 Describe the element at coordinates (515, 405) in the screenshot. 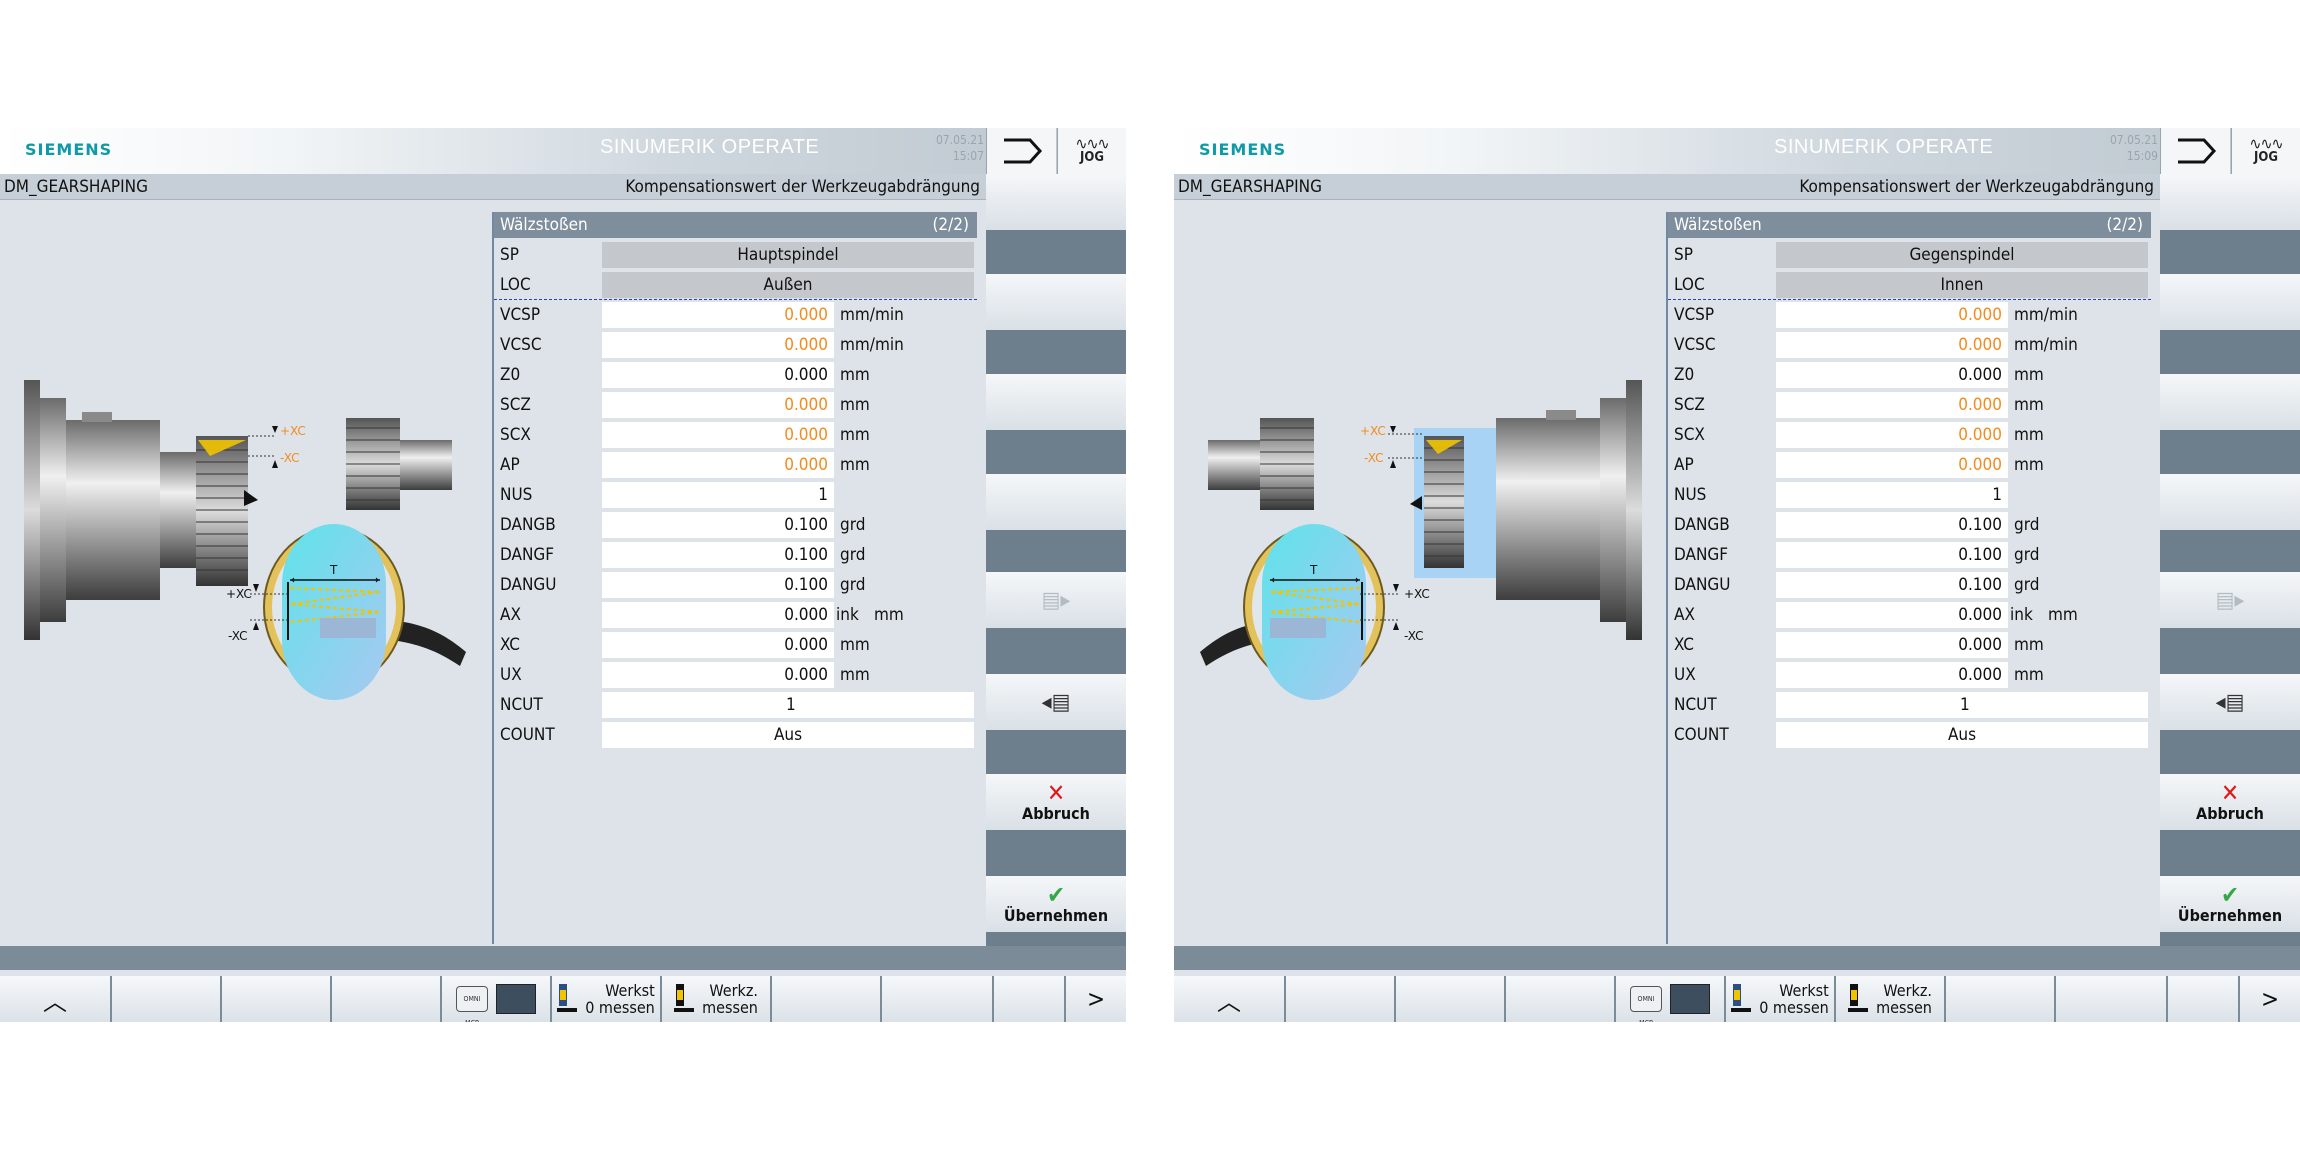

I see `param-label: SCZ` at that location.